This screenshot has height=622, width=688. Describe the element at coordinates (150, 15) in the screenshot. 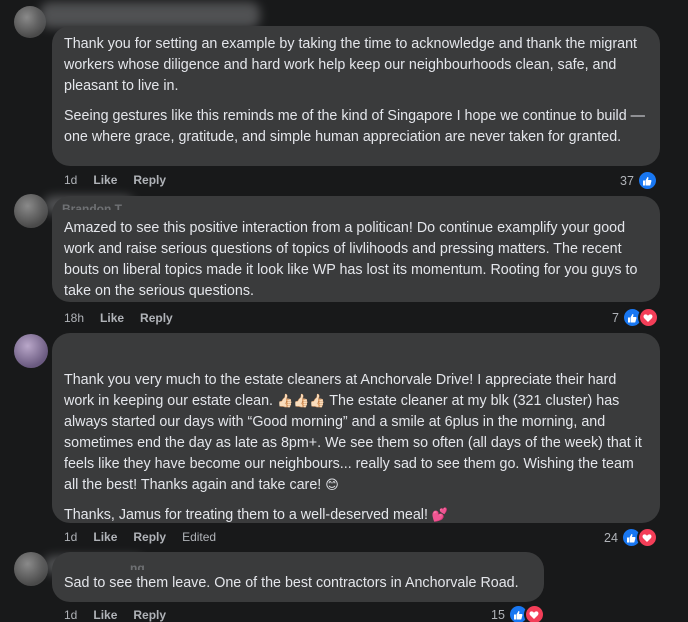

I see `author-name-redacted` at that location.